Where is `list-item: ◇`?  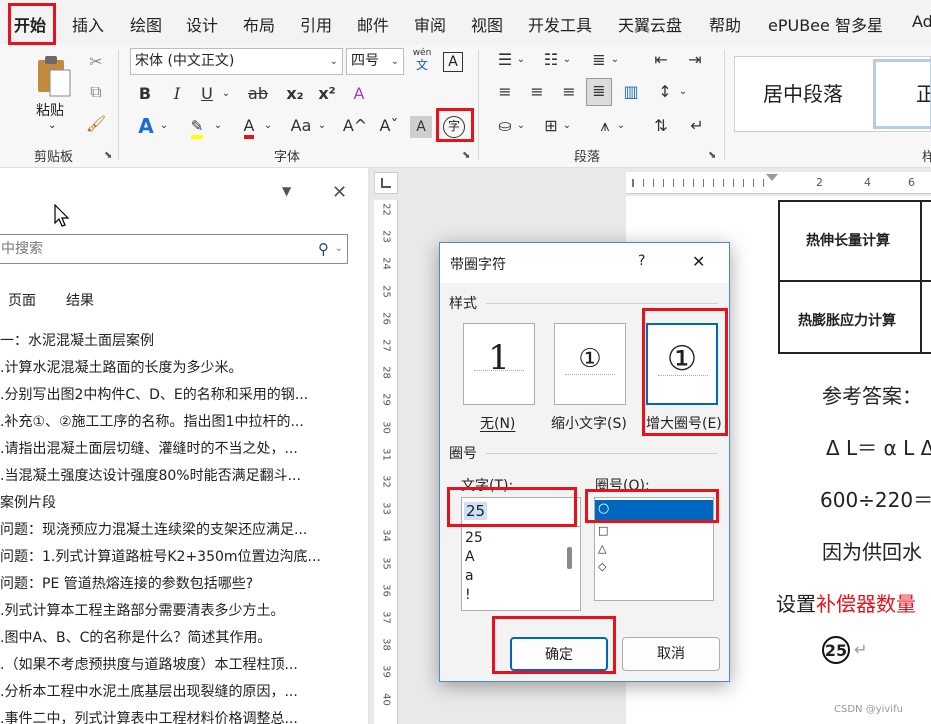 list-item: ◇ is located at coordinates (602, 566).